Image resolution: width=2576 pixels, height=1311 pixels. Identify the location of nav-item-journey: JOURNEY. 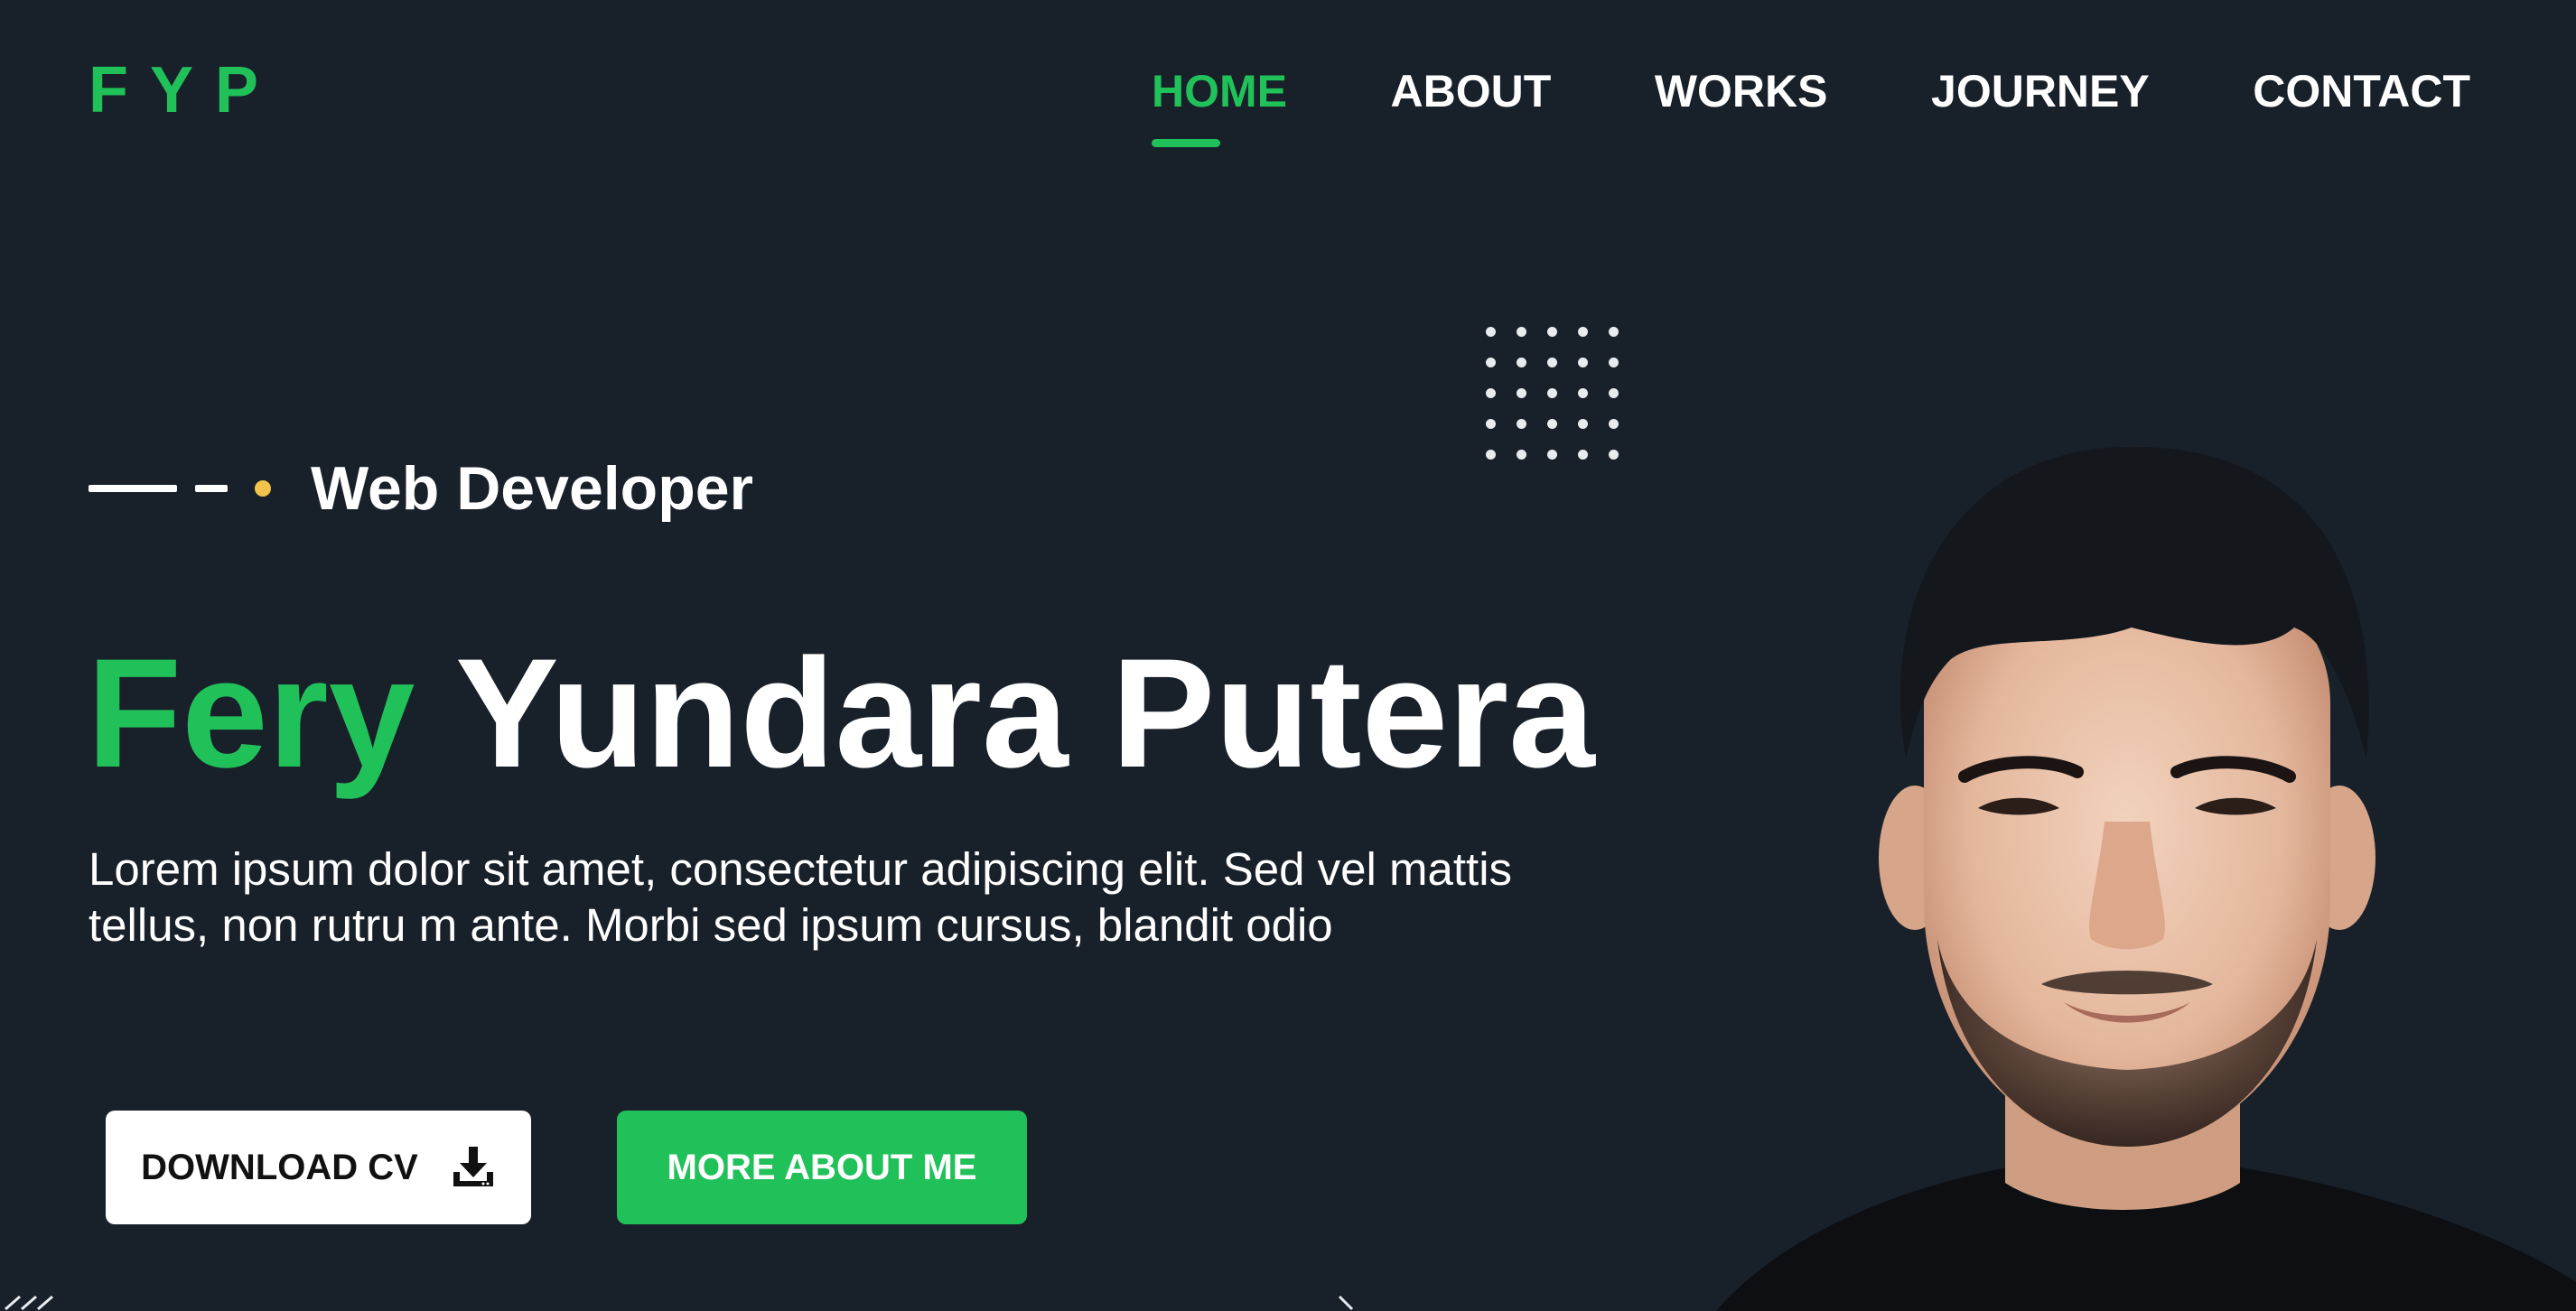
(2040, 91).